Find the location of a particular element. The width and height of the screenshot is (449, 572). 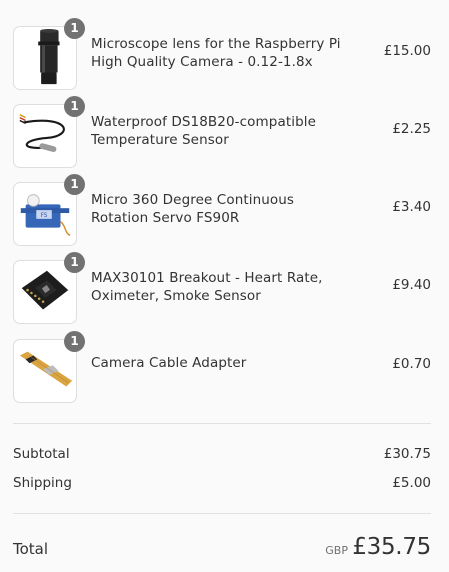

subtotal-value: £30.75 is located at coordinates (407, 454).